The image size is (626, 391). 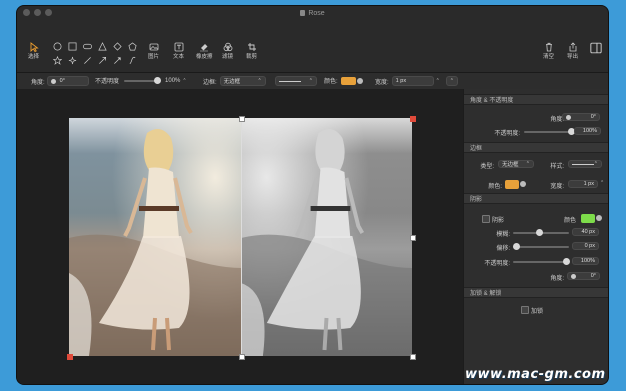 I want to click on star-icon, so click(x=57, y=60).